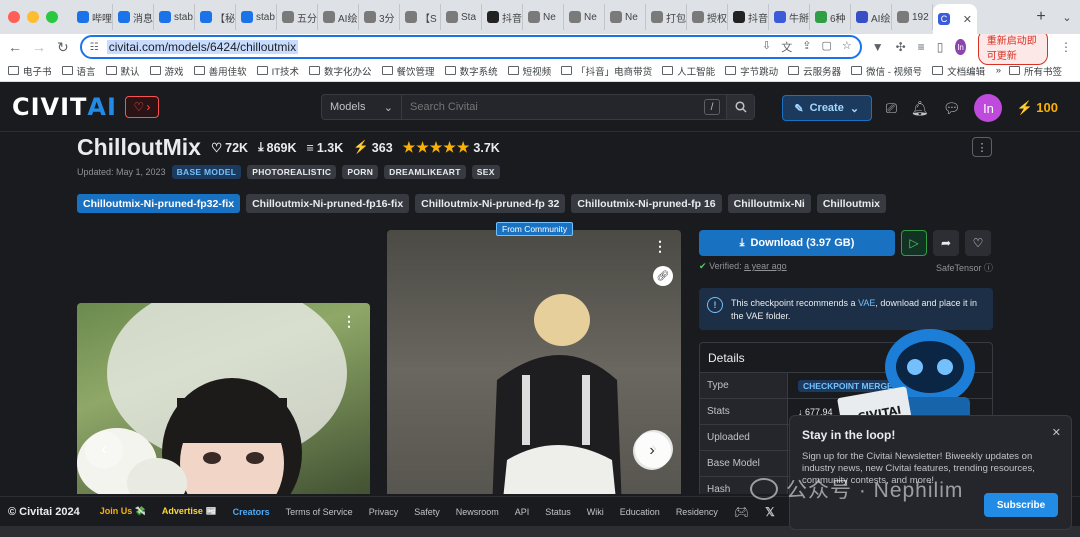 Image resolution: width=1080 pixels, height=537 pixels. I want to click on new-tab-button: +, so click(1041, 17).